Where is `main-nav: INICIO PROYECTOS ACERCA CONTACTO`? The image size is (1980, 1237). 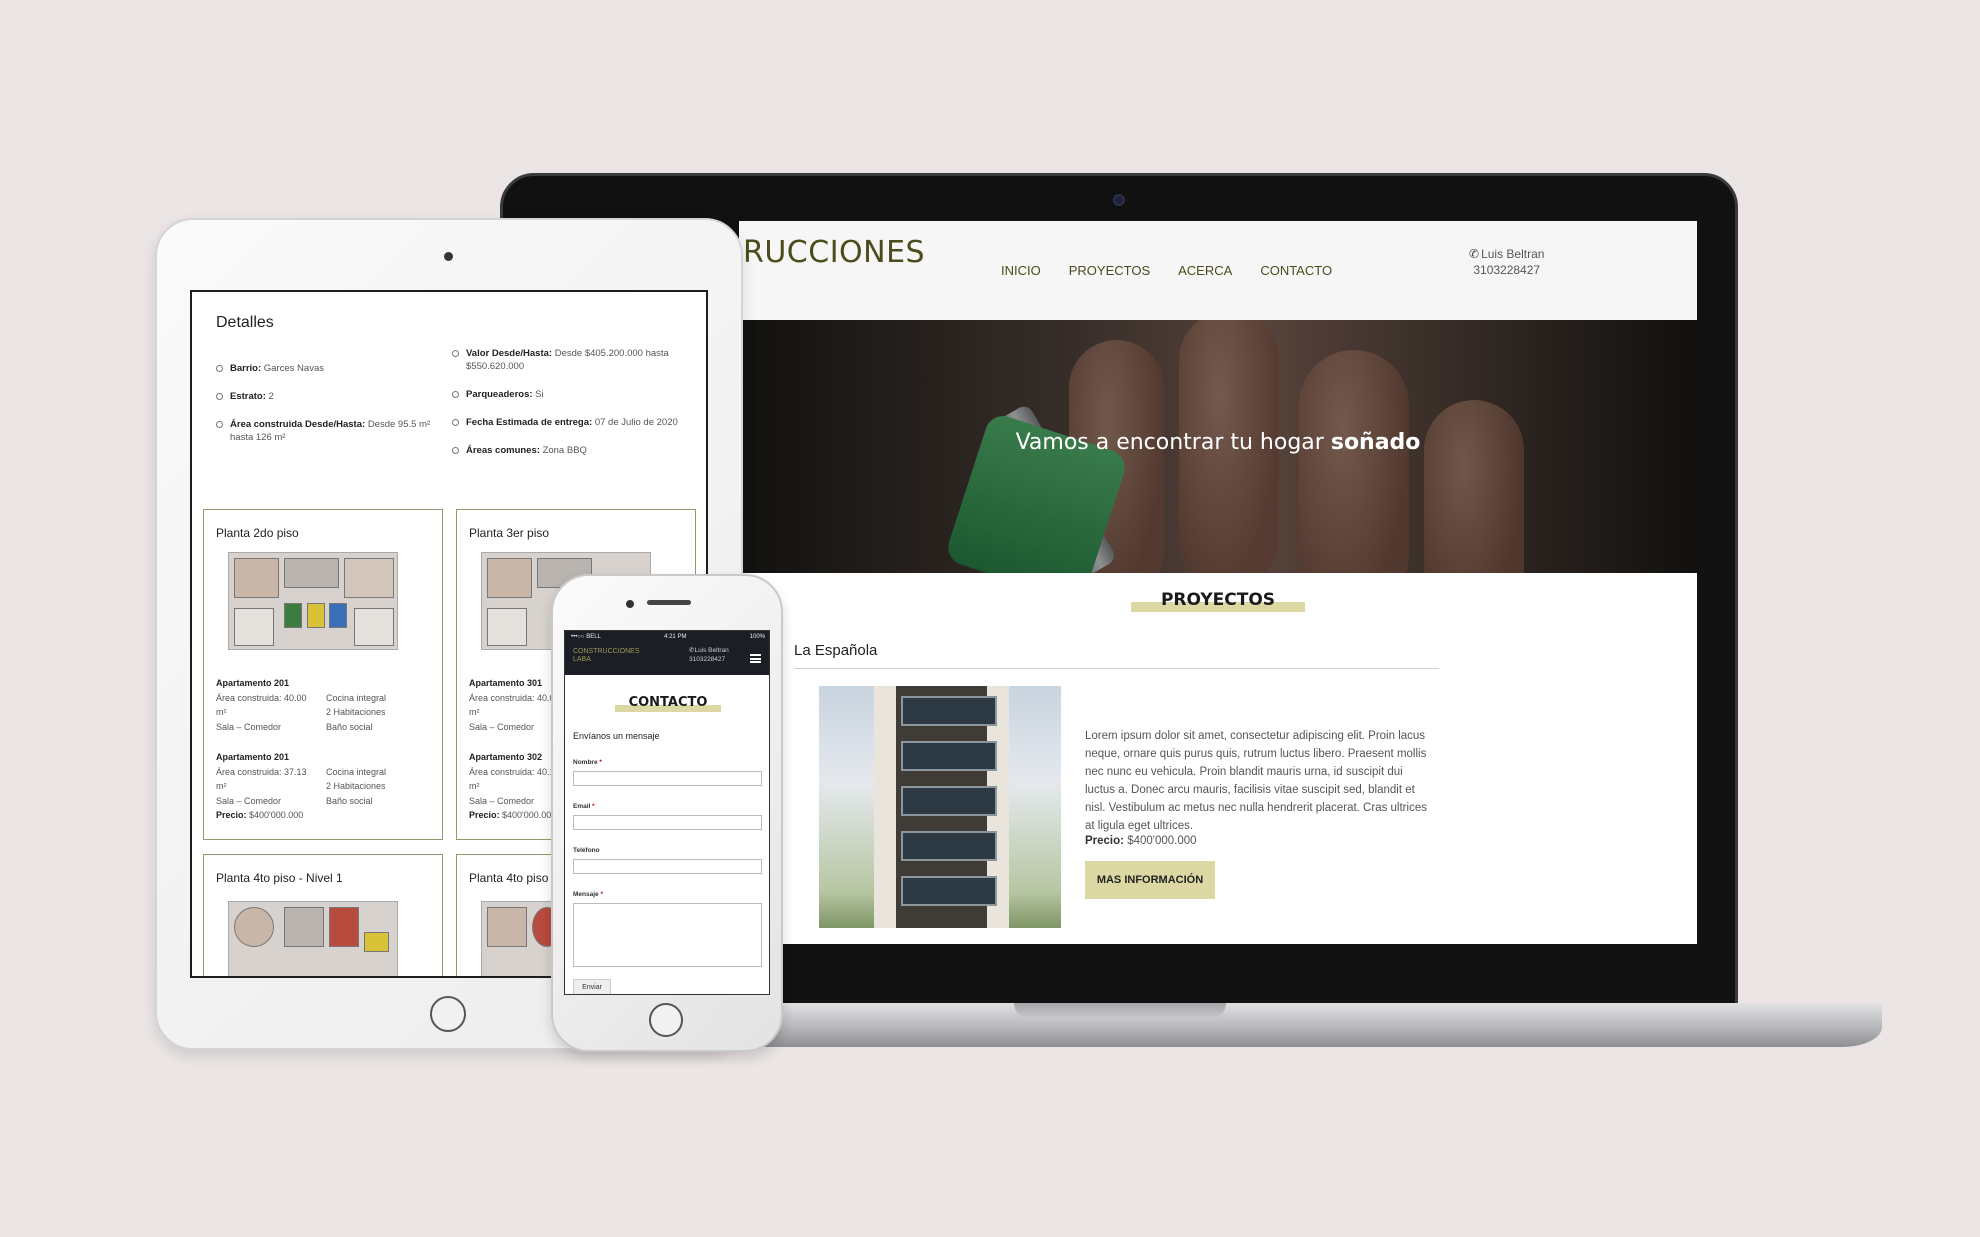 main-nav: INICIO PROYECTOS ACERCA CONTACTO is located at coordinates (1166, 270).